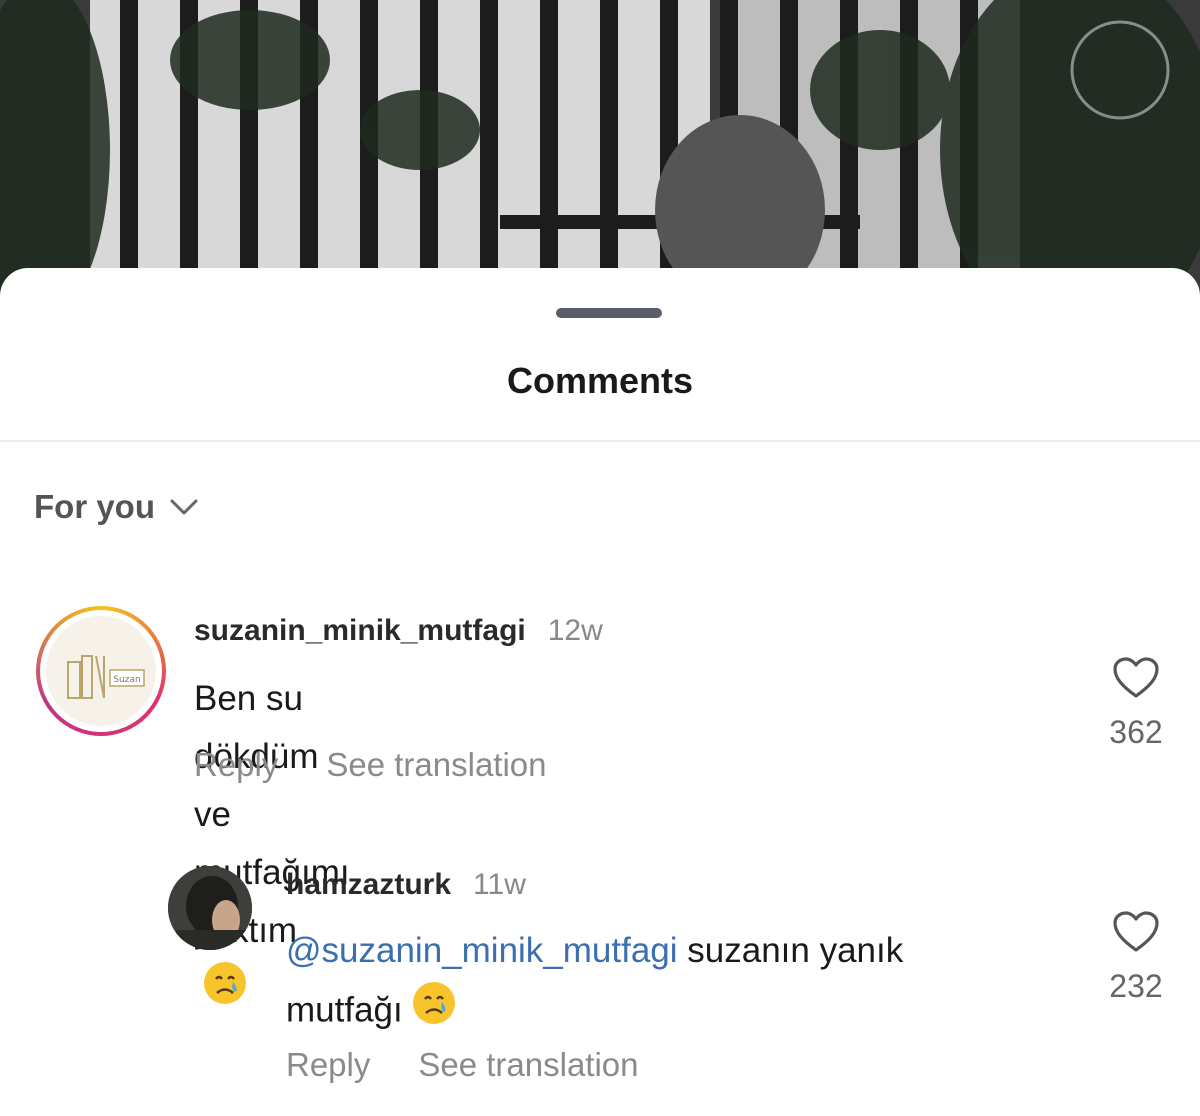 The height and width of the screenshot is (1116, 1200). What do you see at coordinates (360, 630) in the screenshot?
I see `username-text: suzanin_minik_mutfagi` at bounding box center [360, 630].